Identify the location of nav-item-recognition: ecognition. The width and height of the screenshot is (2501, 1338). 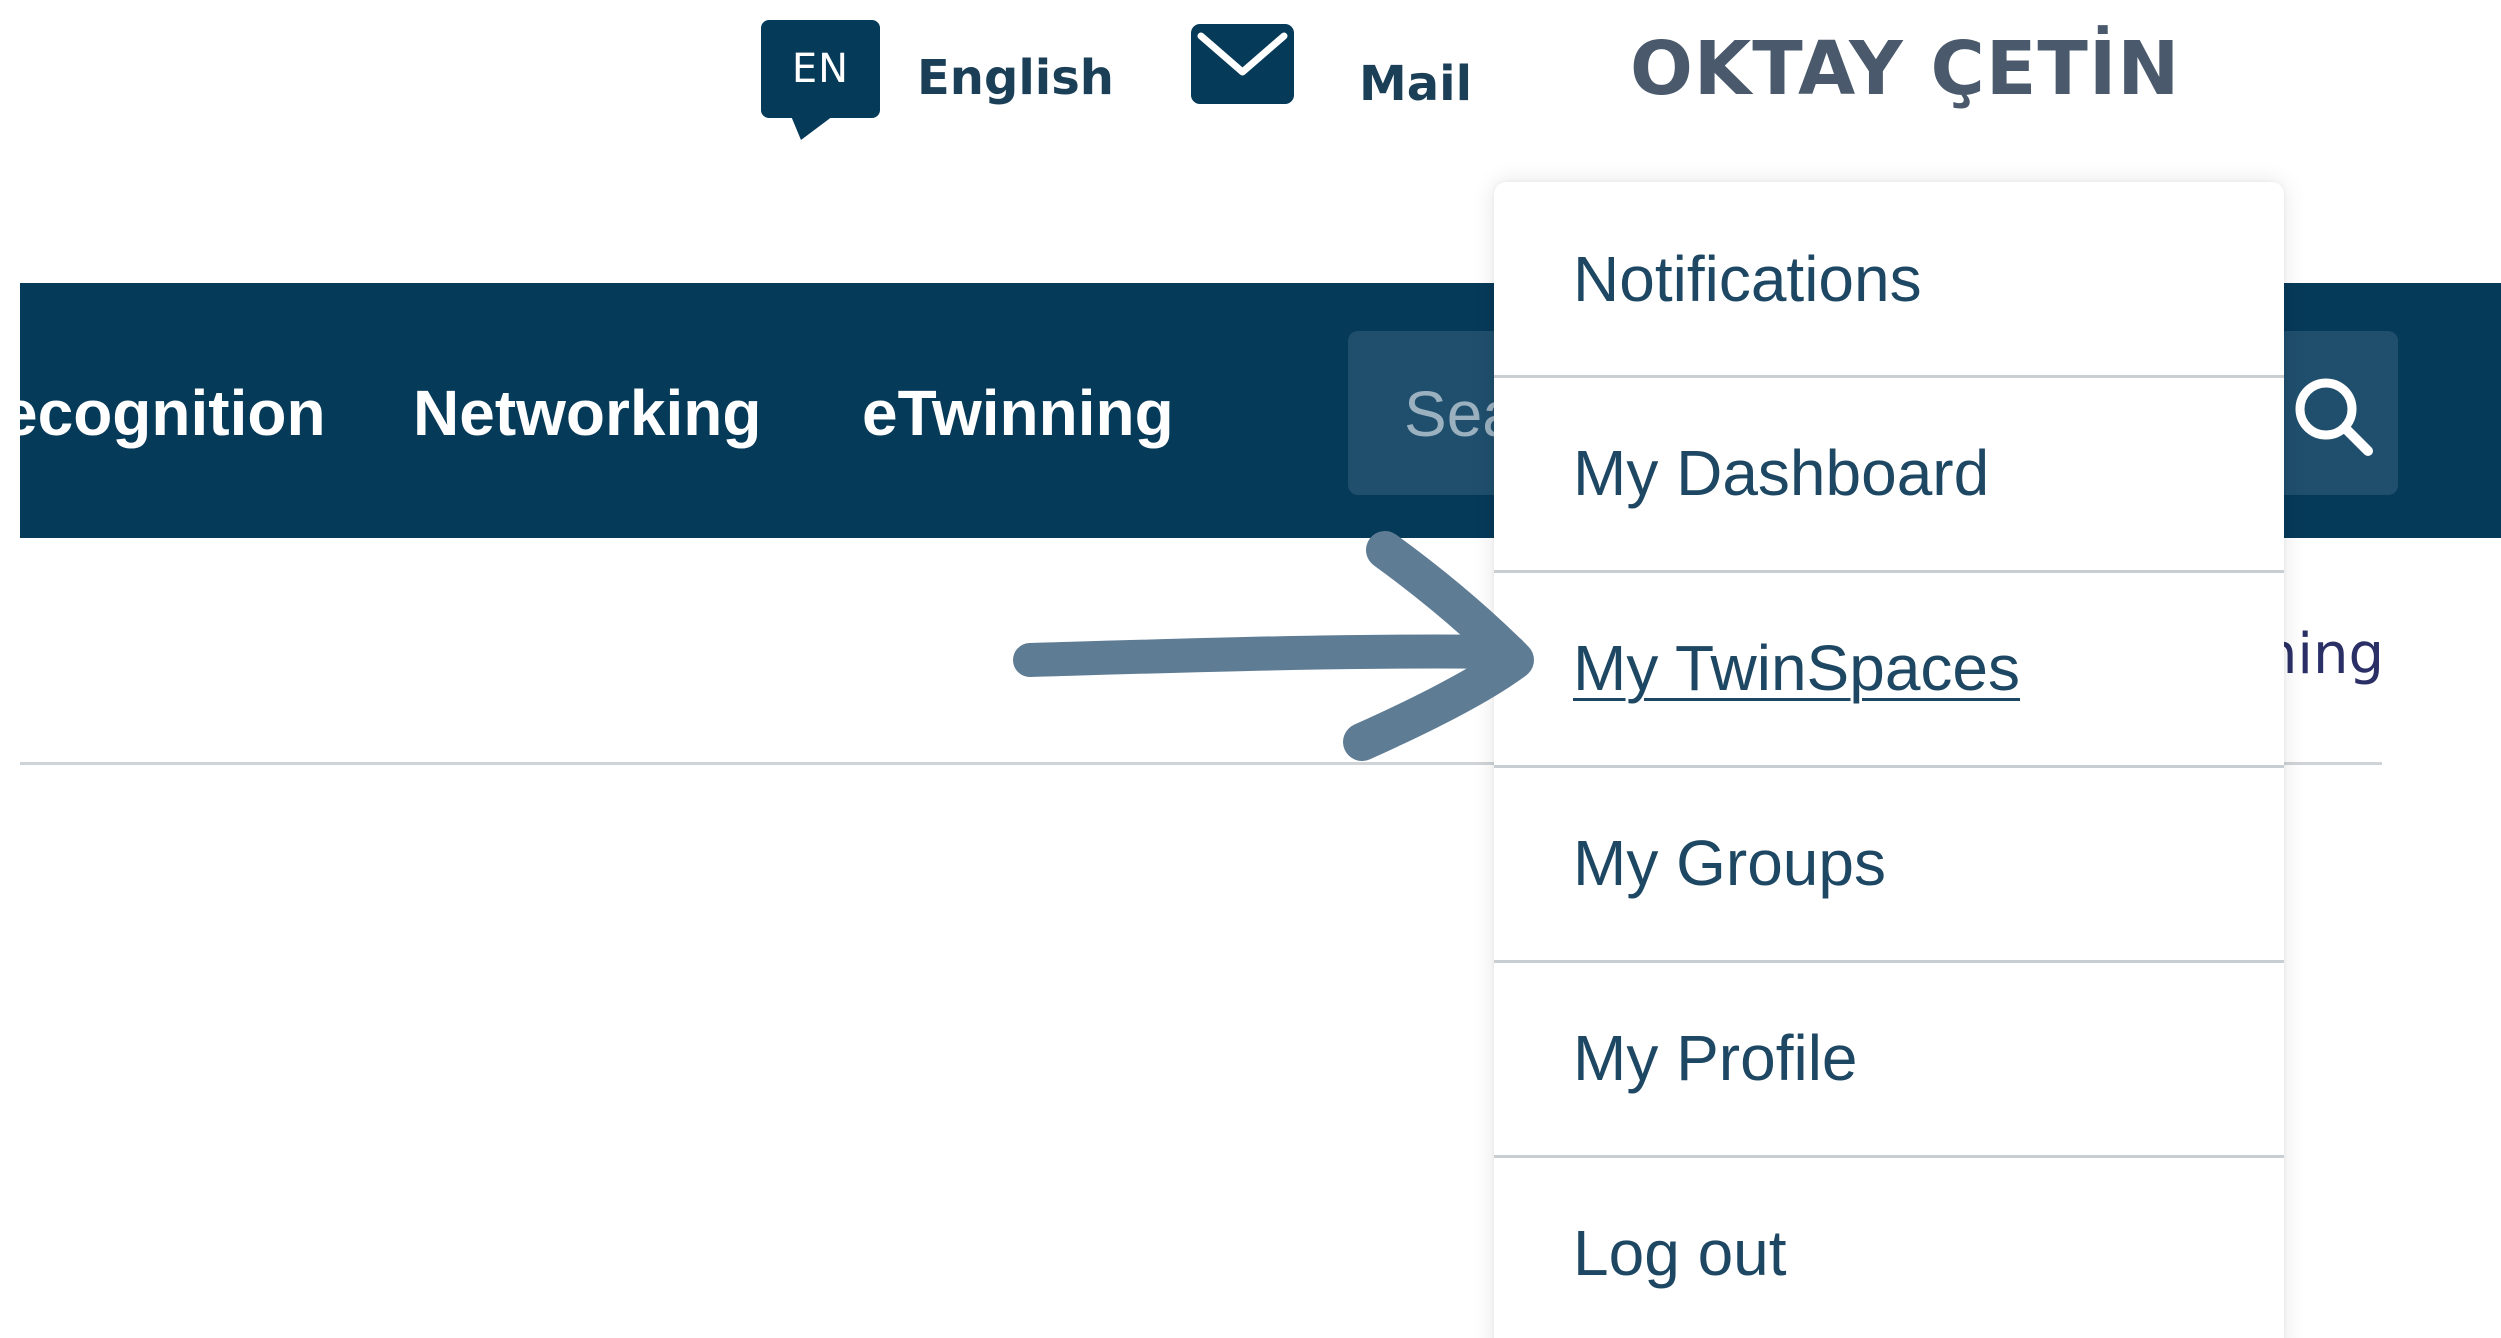
(173, 413).